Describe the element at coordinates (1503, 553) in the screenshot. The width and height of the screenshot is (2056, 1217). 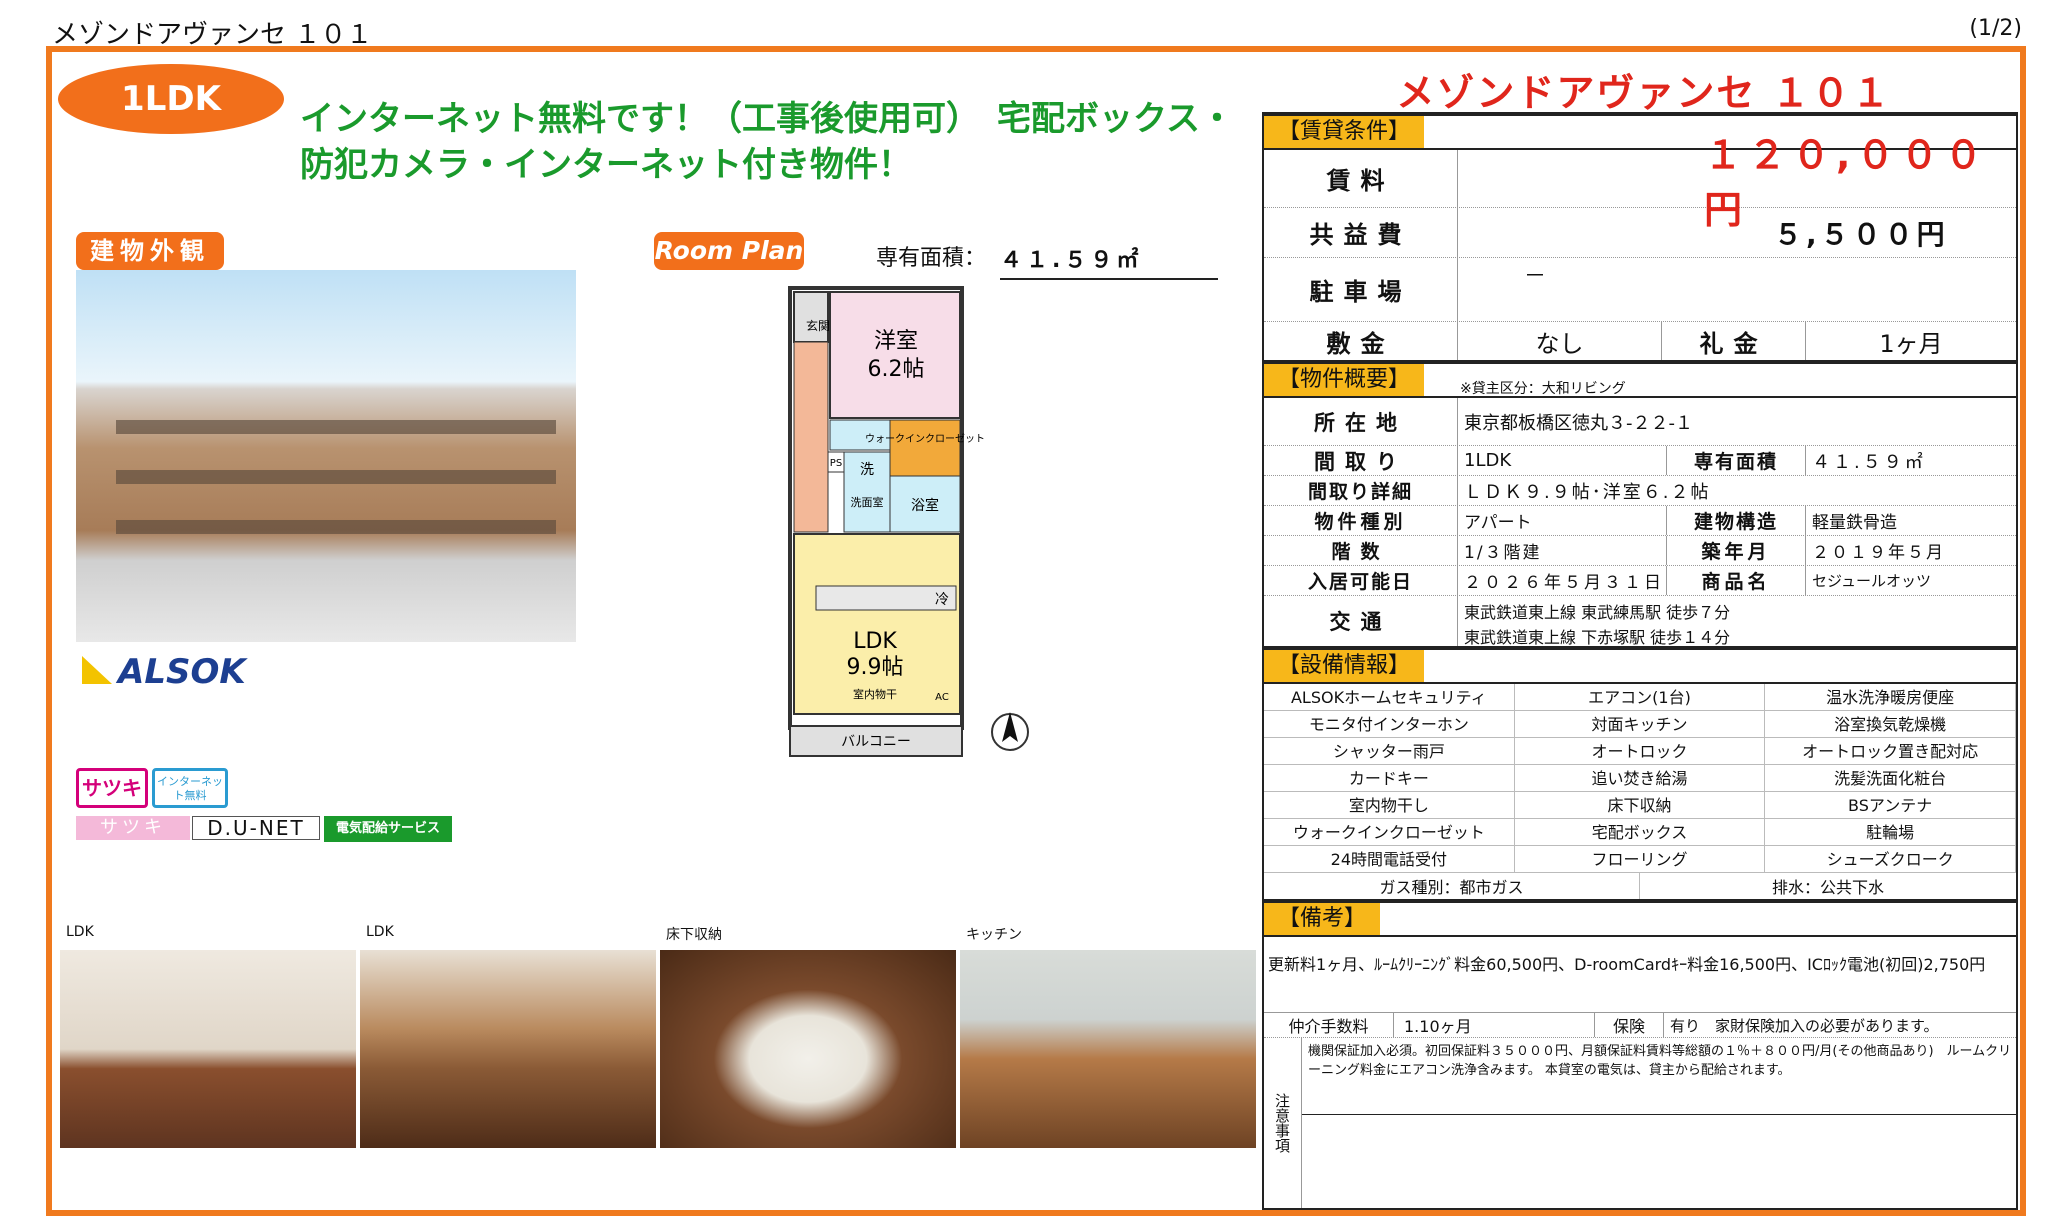
I see `floors-value: 1/３階建` at that location.